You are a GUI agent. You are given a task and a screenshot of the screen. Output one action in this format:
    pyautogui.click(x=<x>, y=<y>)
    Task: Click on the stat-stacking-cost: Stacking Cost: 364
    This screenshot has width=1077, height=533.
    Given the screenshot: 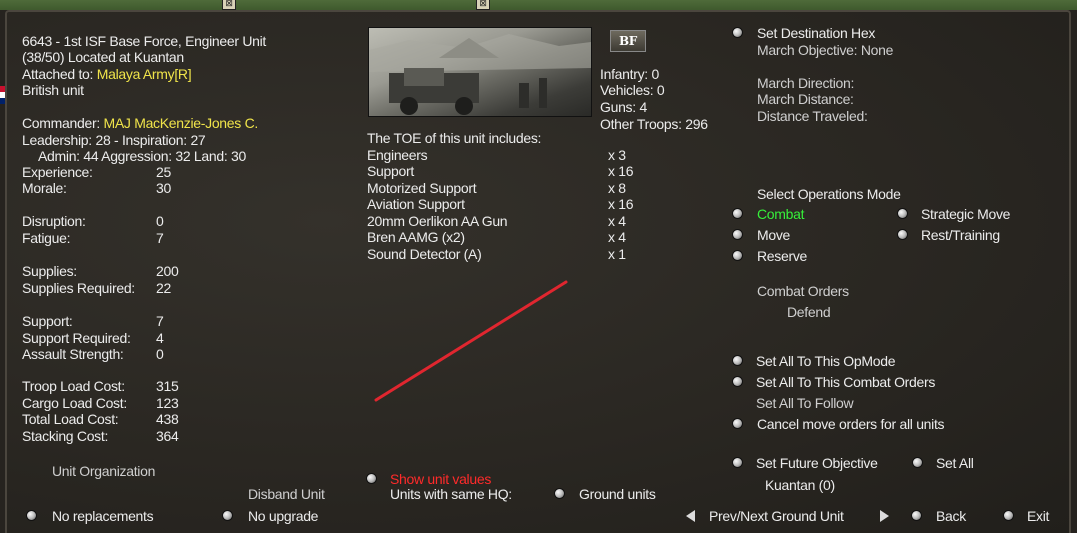 What is the action you would take?
    pyautogui.click(x=100, y=436)
    